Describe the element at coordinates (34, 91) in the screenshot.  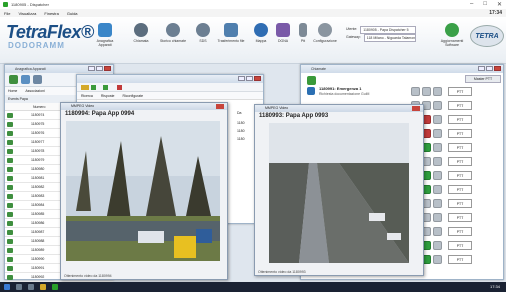
I see `tab-associazioni: Associazioni` at that location.